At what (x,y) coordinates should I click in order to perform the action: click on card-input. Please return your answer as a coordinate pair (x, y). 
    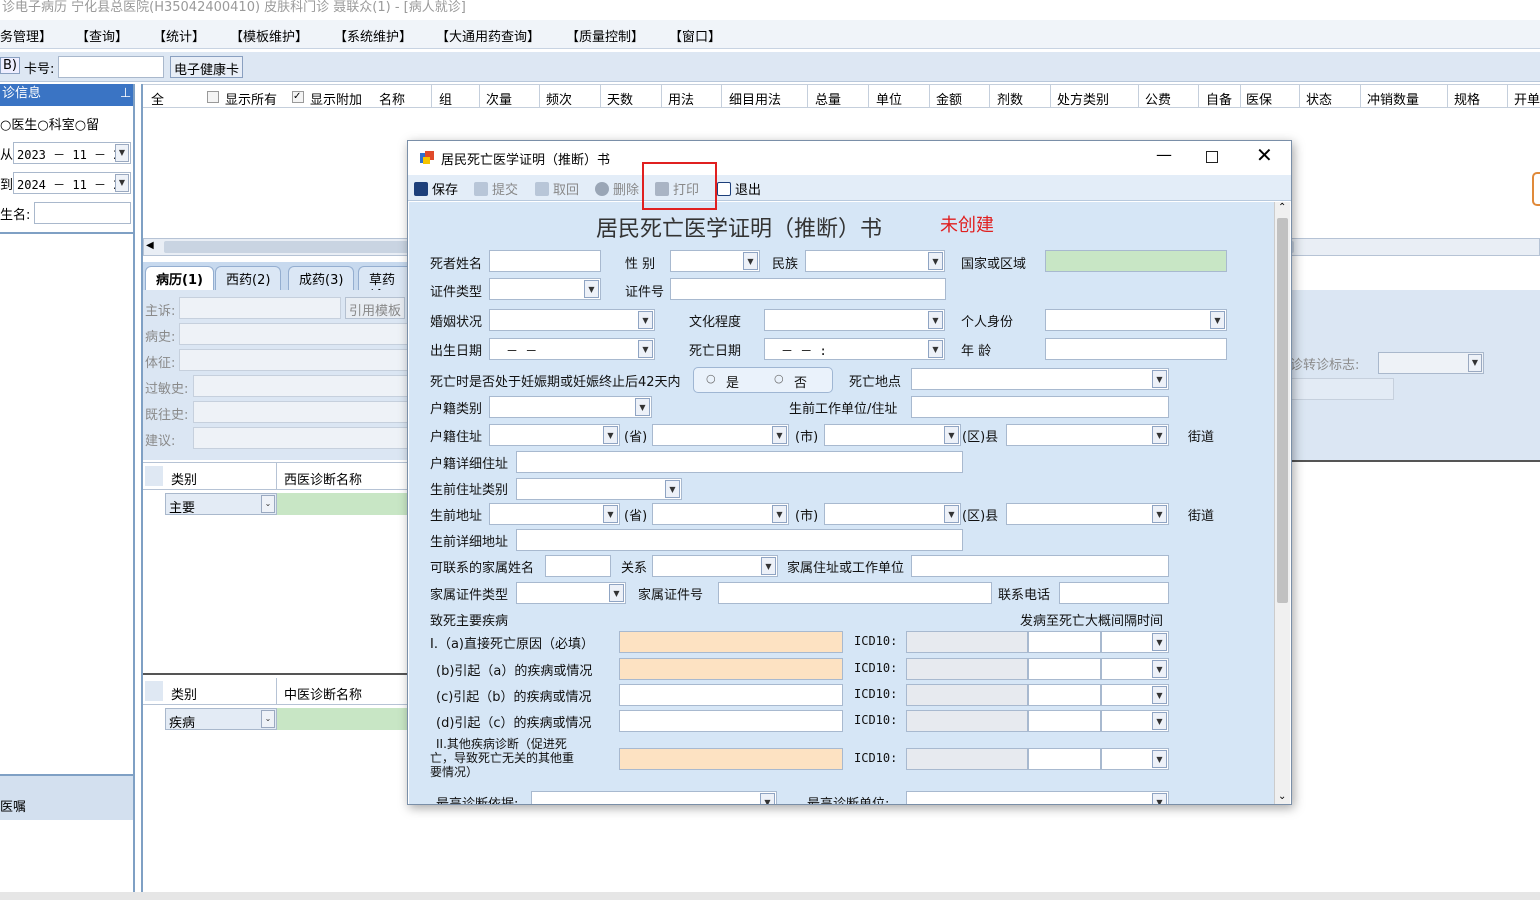
    Looking at the image, I should click on (111, 67).